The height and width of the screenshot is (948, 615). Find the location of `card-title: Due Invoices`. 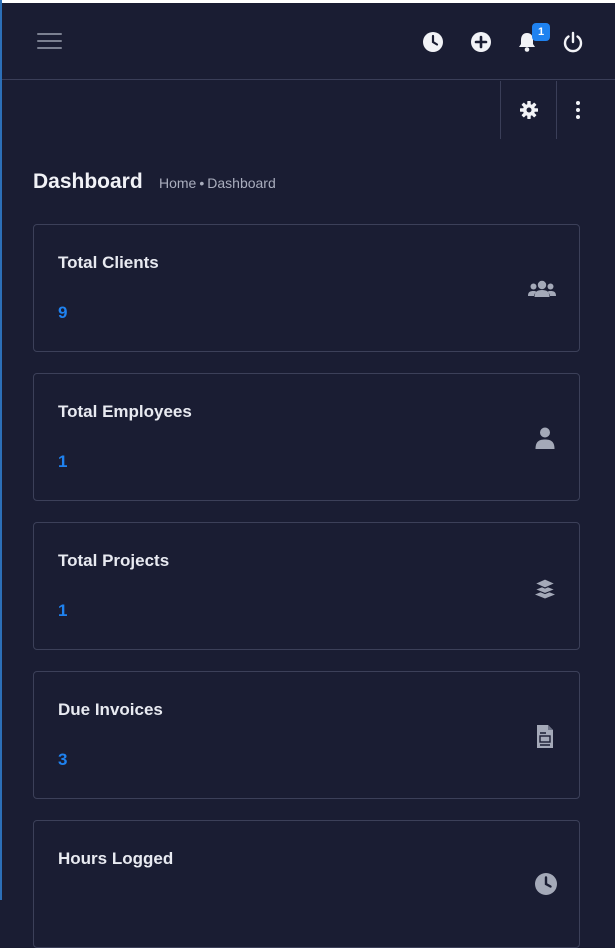

card-title: Due Invoices is located at coordinates (110, 709).